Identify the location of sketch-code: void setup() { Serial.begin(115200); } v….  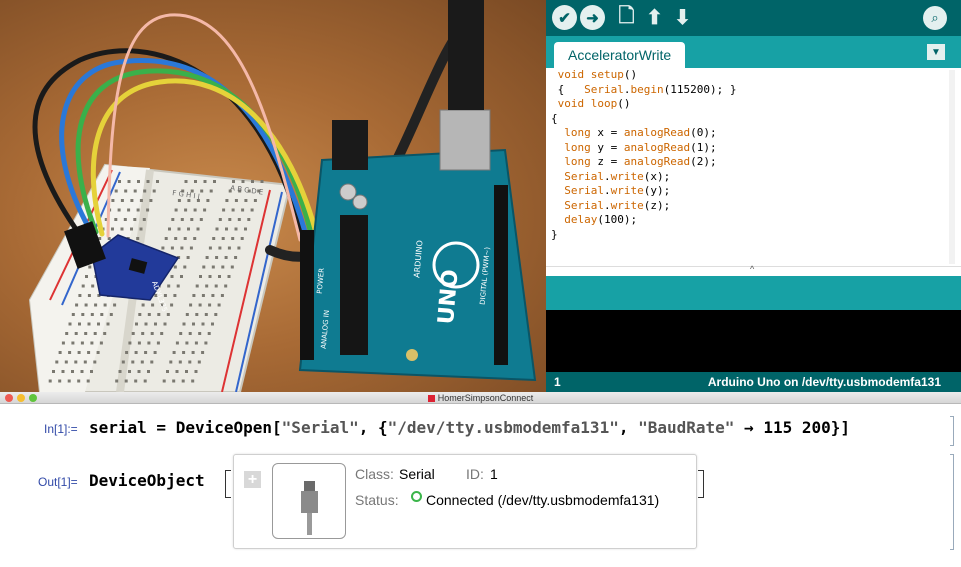
(644, 155).